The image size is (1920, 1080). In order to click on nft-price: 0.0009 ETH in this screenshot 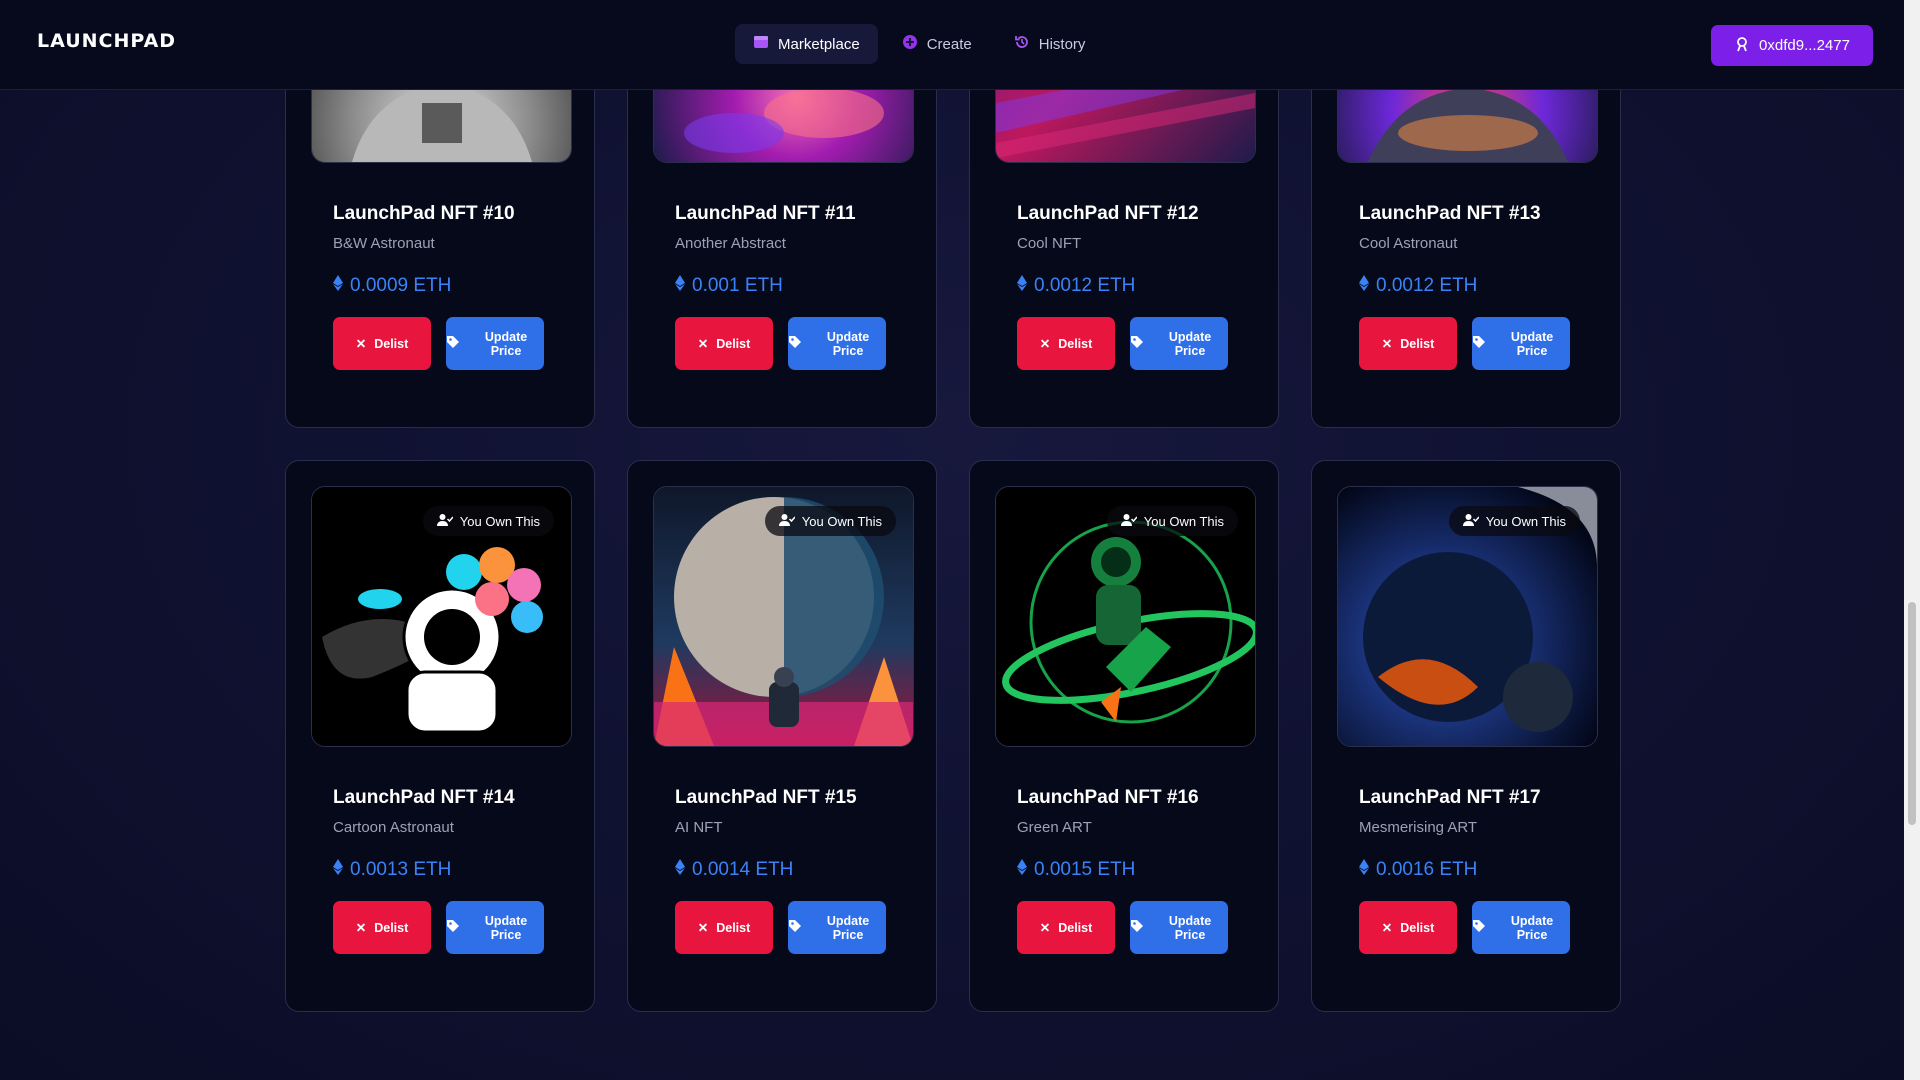, I will do `click(392, 286)`.